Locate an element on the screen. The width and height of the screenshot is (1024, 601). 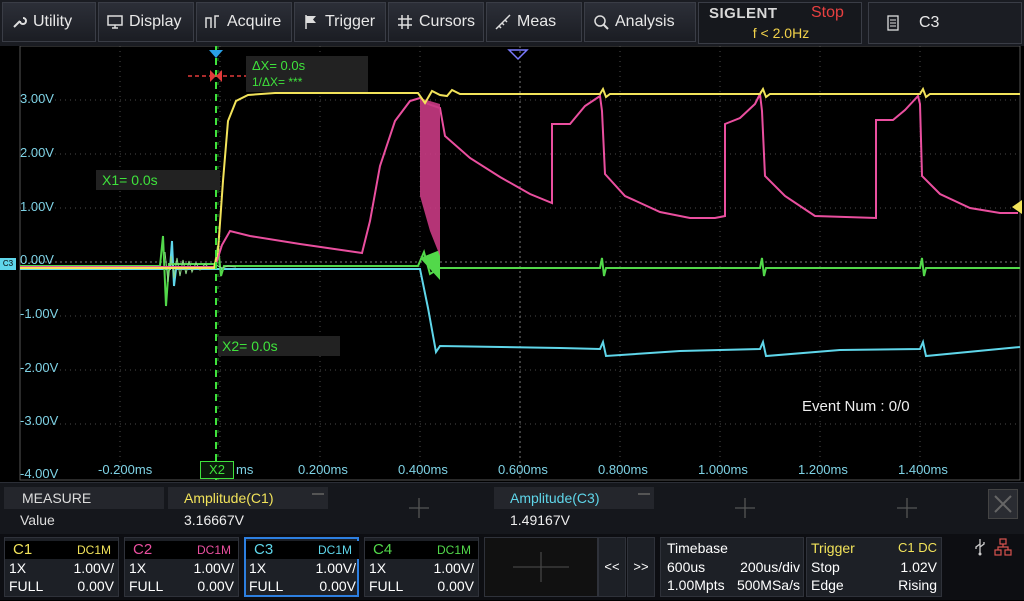
c2-coupling: DC1M is located at coordinates (214, 550).